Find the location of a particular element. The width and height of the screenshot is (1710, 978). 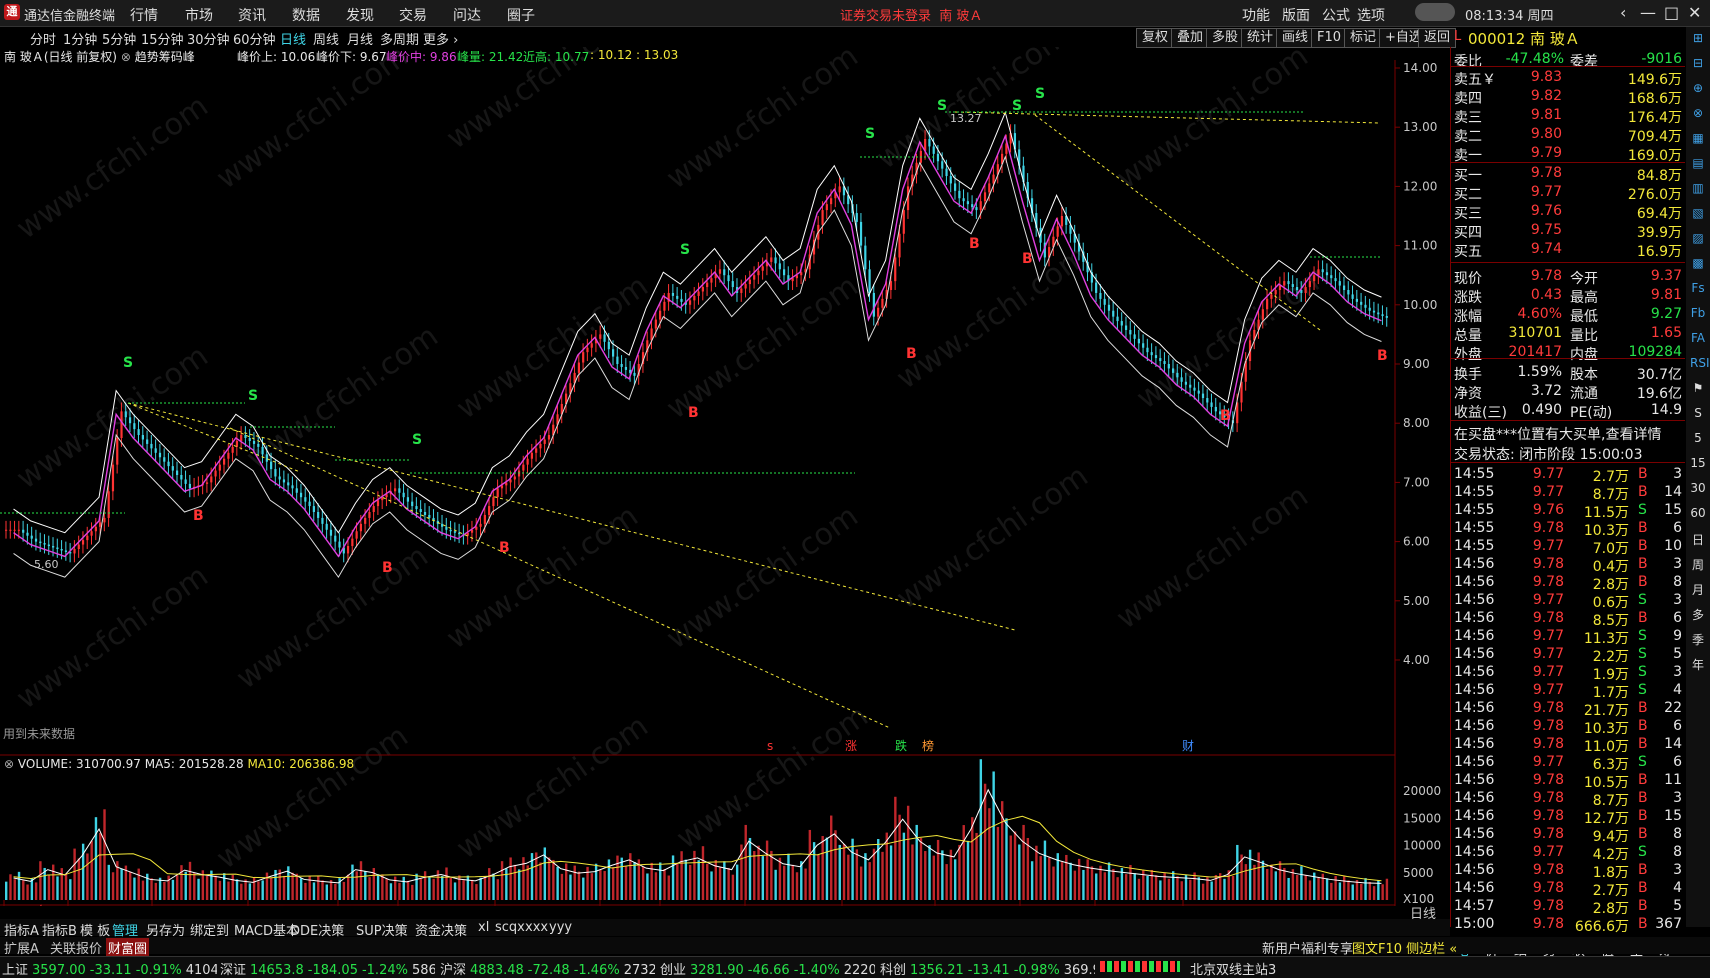

bid-row: 买三 9.76 69.4万 is located at coordinates (1568, 212).